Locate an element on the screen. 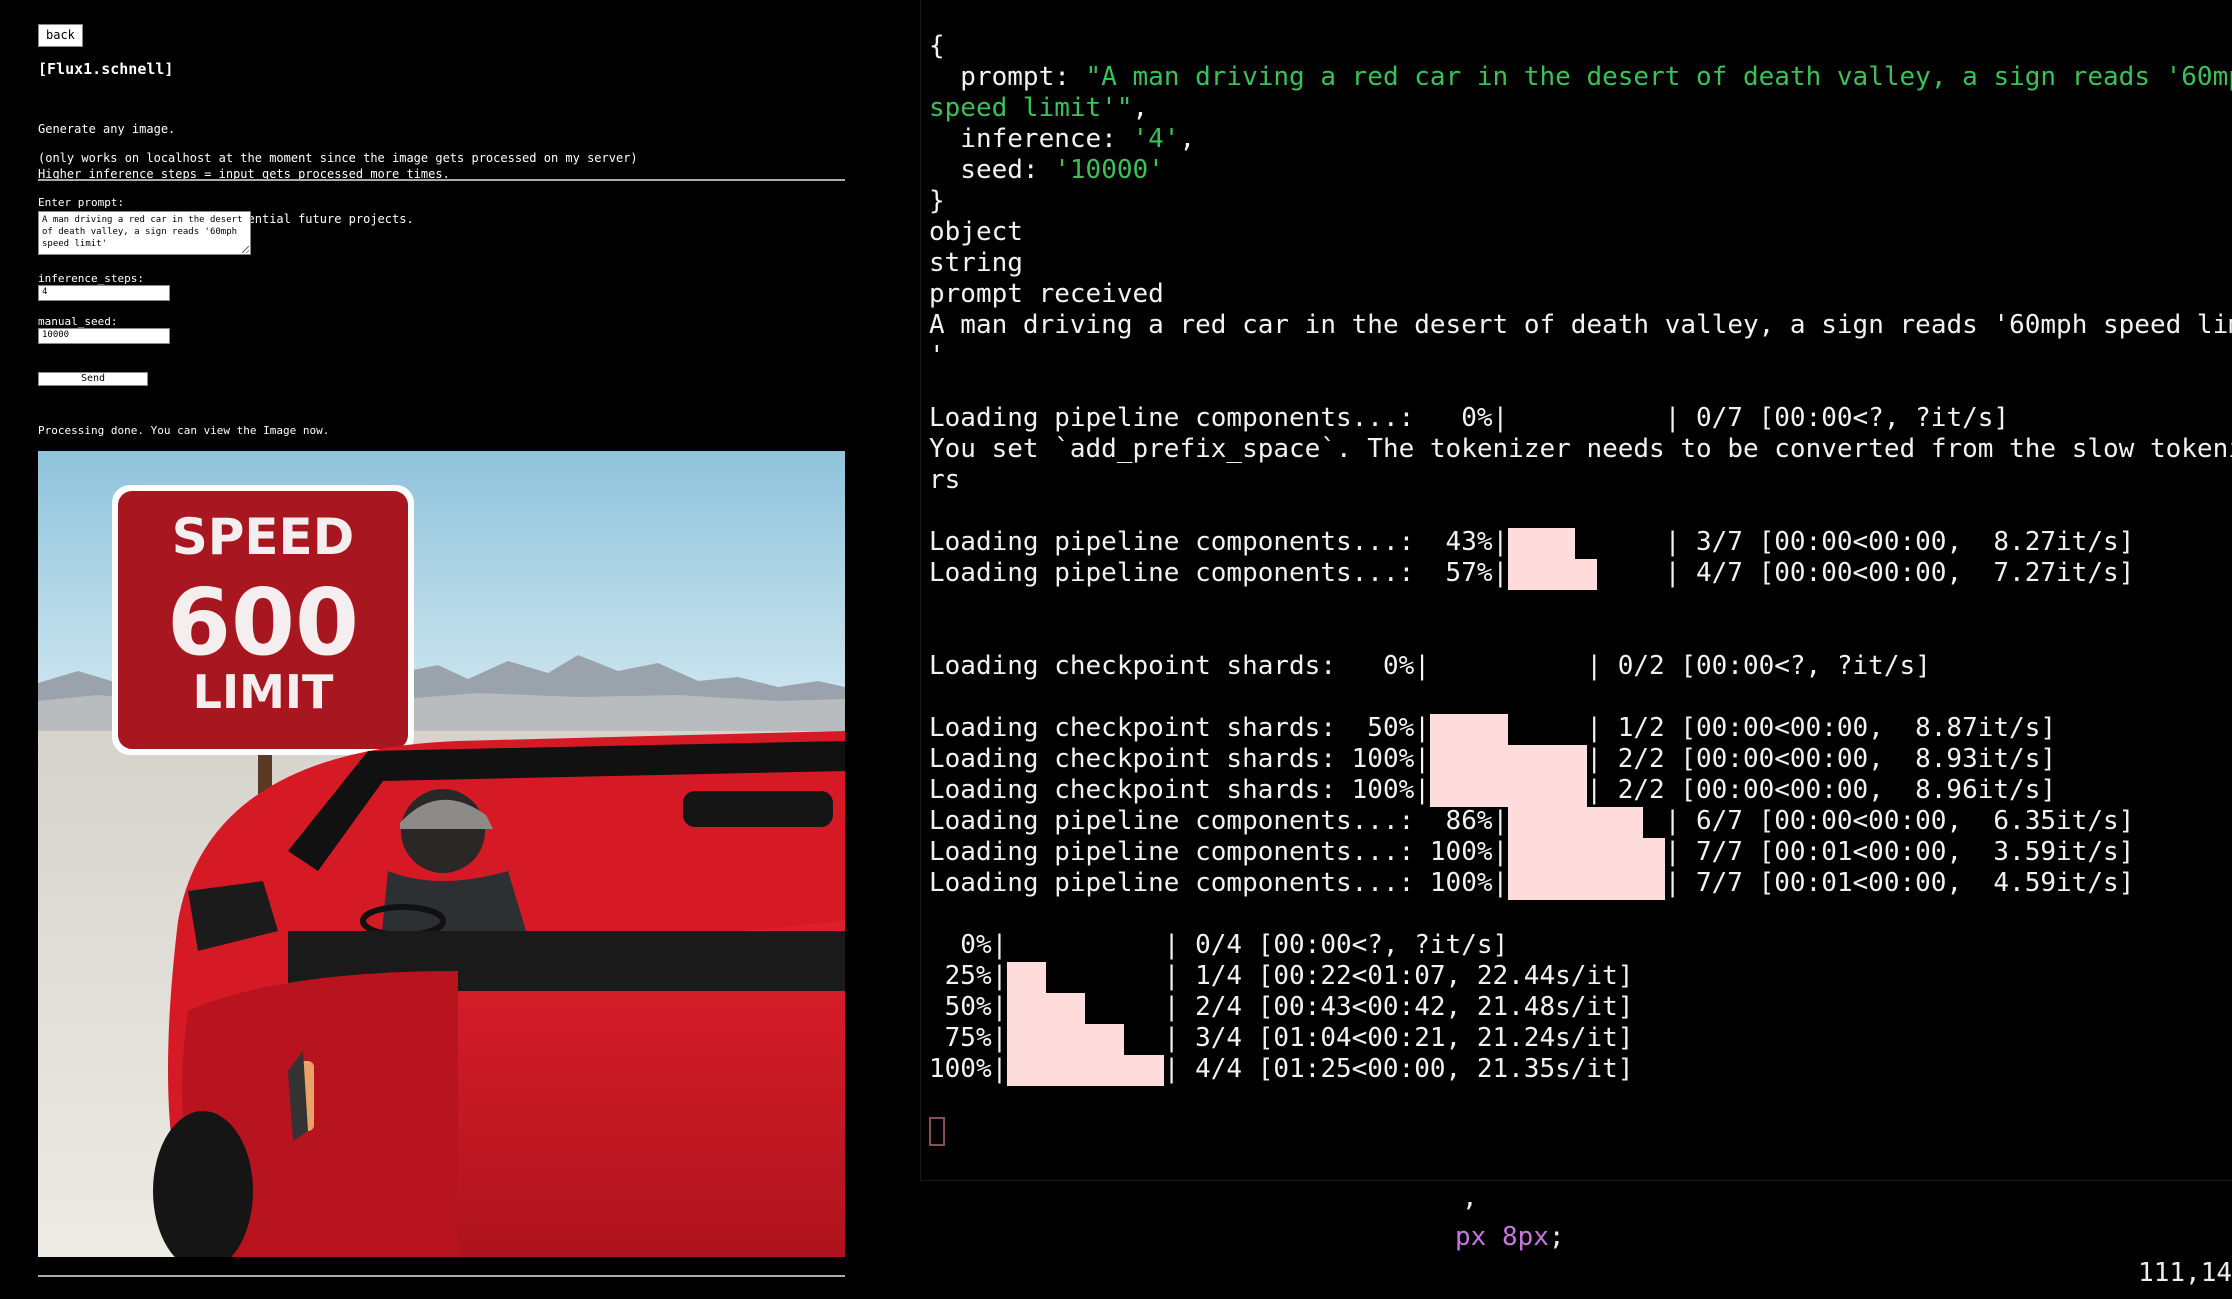  progress-prefix: 0%| is located at coordinates (968, 945).